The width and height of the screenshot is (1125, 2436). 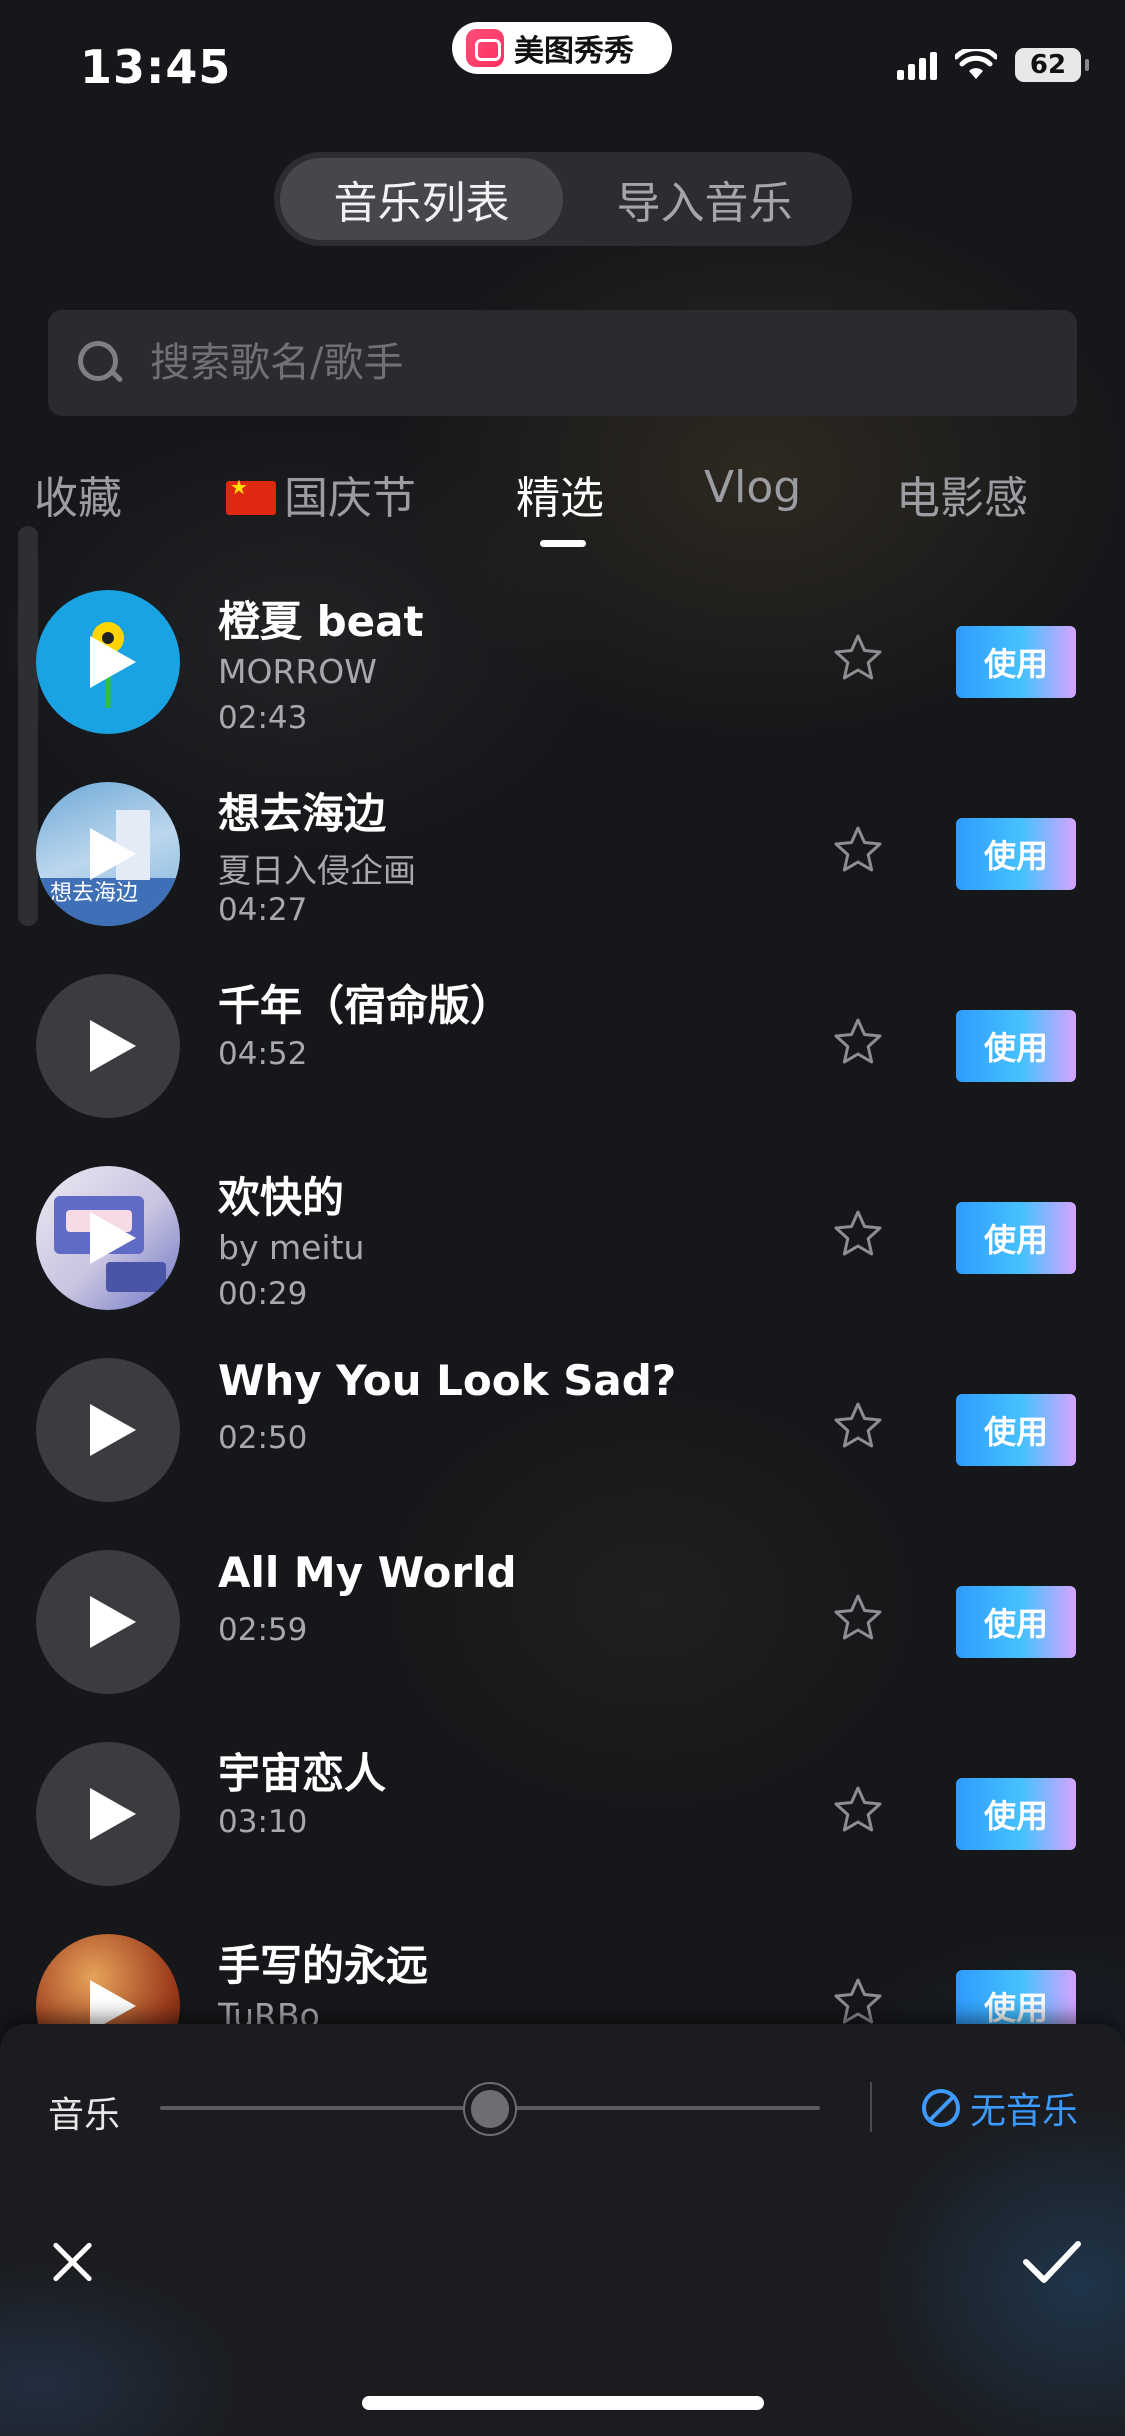 What do you see at coordinates (562, 860) in the screenshot?
I see `song-row: 想去海边 想去海边 夏日入侵企画 04:27 使用` at bounding box center [562, 860].